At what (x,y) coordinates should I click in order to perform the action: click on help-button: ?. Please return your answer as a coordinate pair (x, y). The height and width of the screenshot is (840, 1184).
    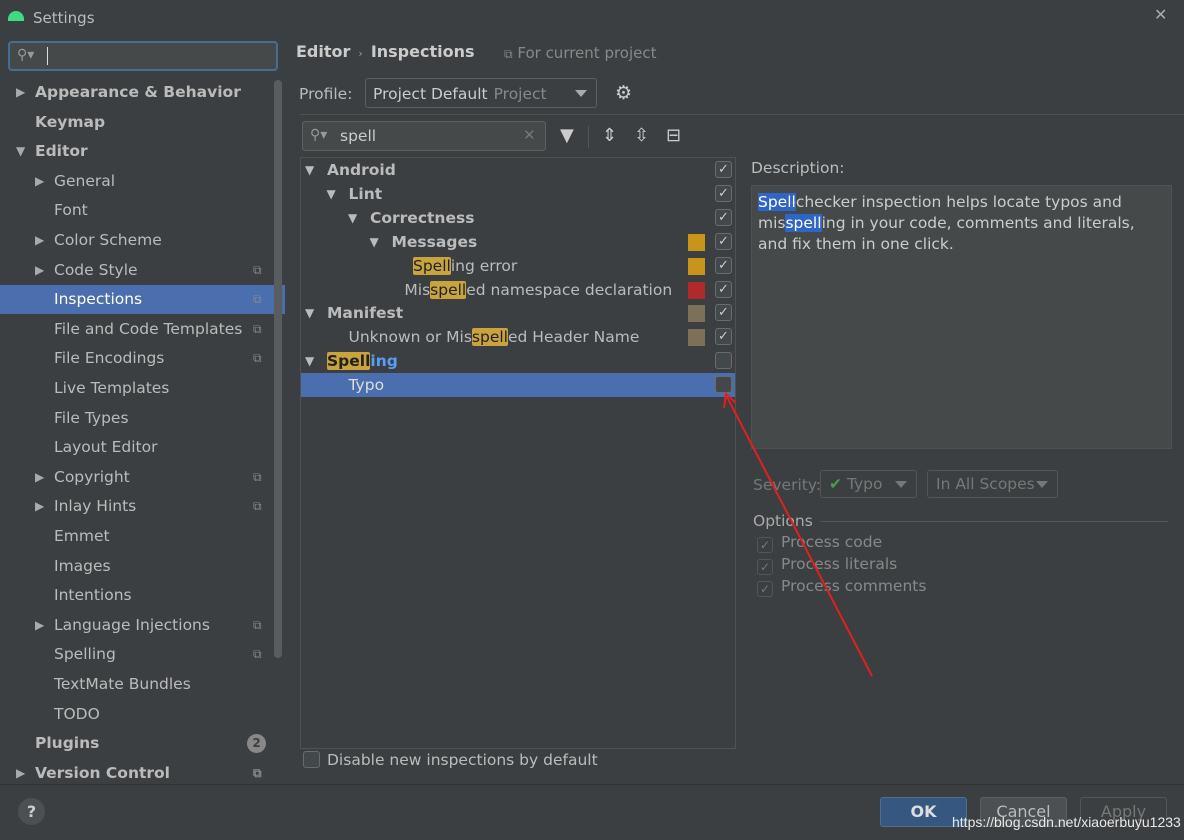
    Looking at the image, I should click on (31, 811).